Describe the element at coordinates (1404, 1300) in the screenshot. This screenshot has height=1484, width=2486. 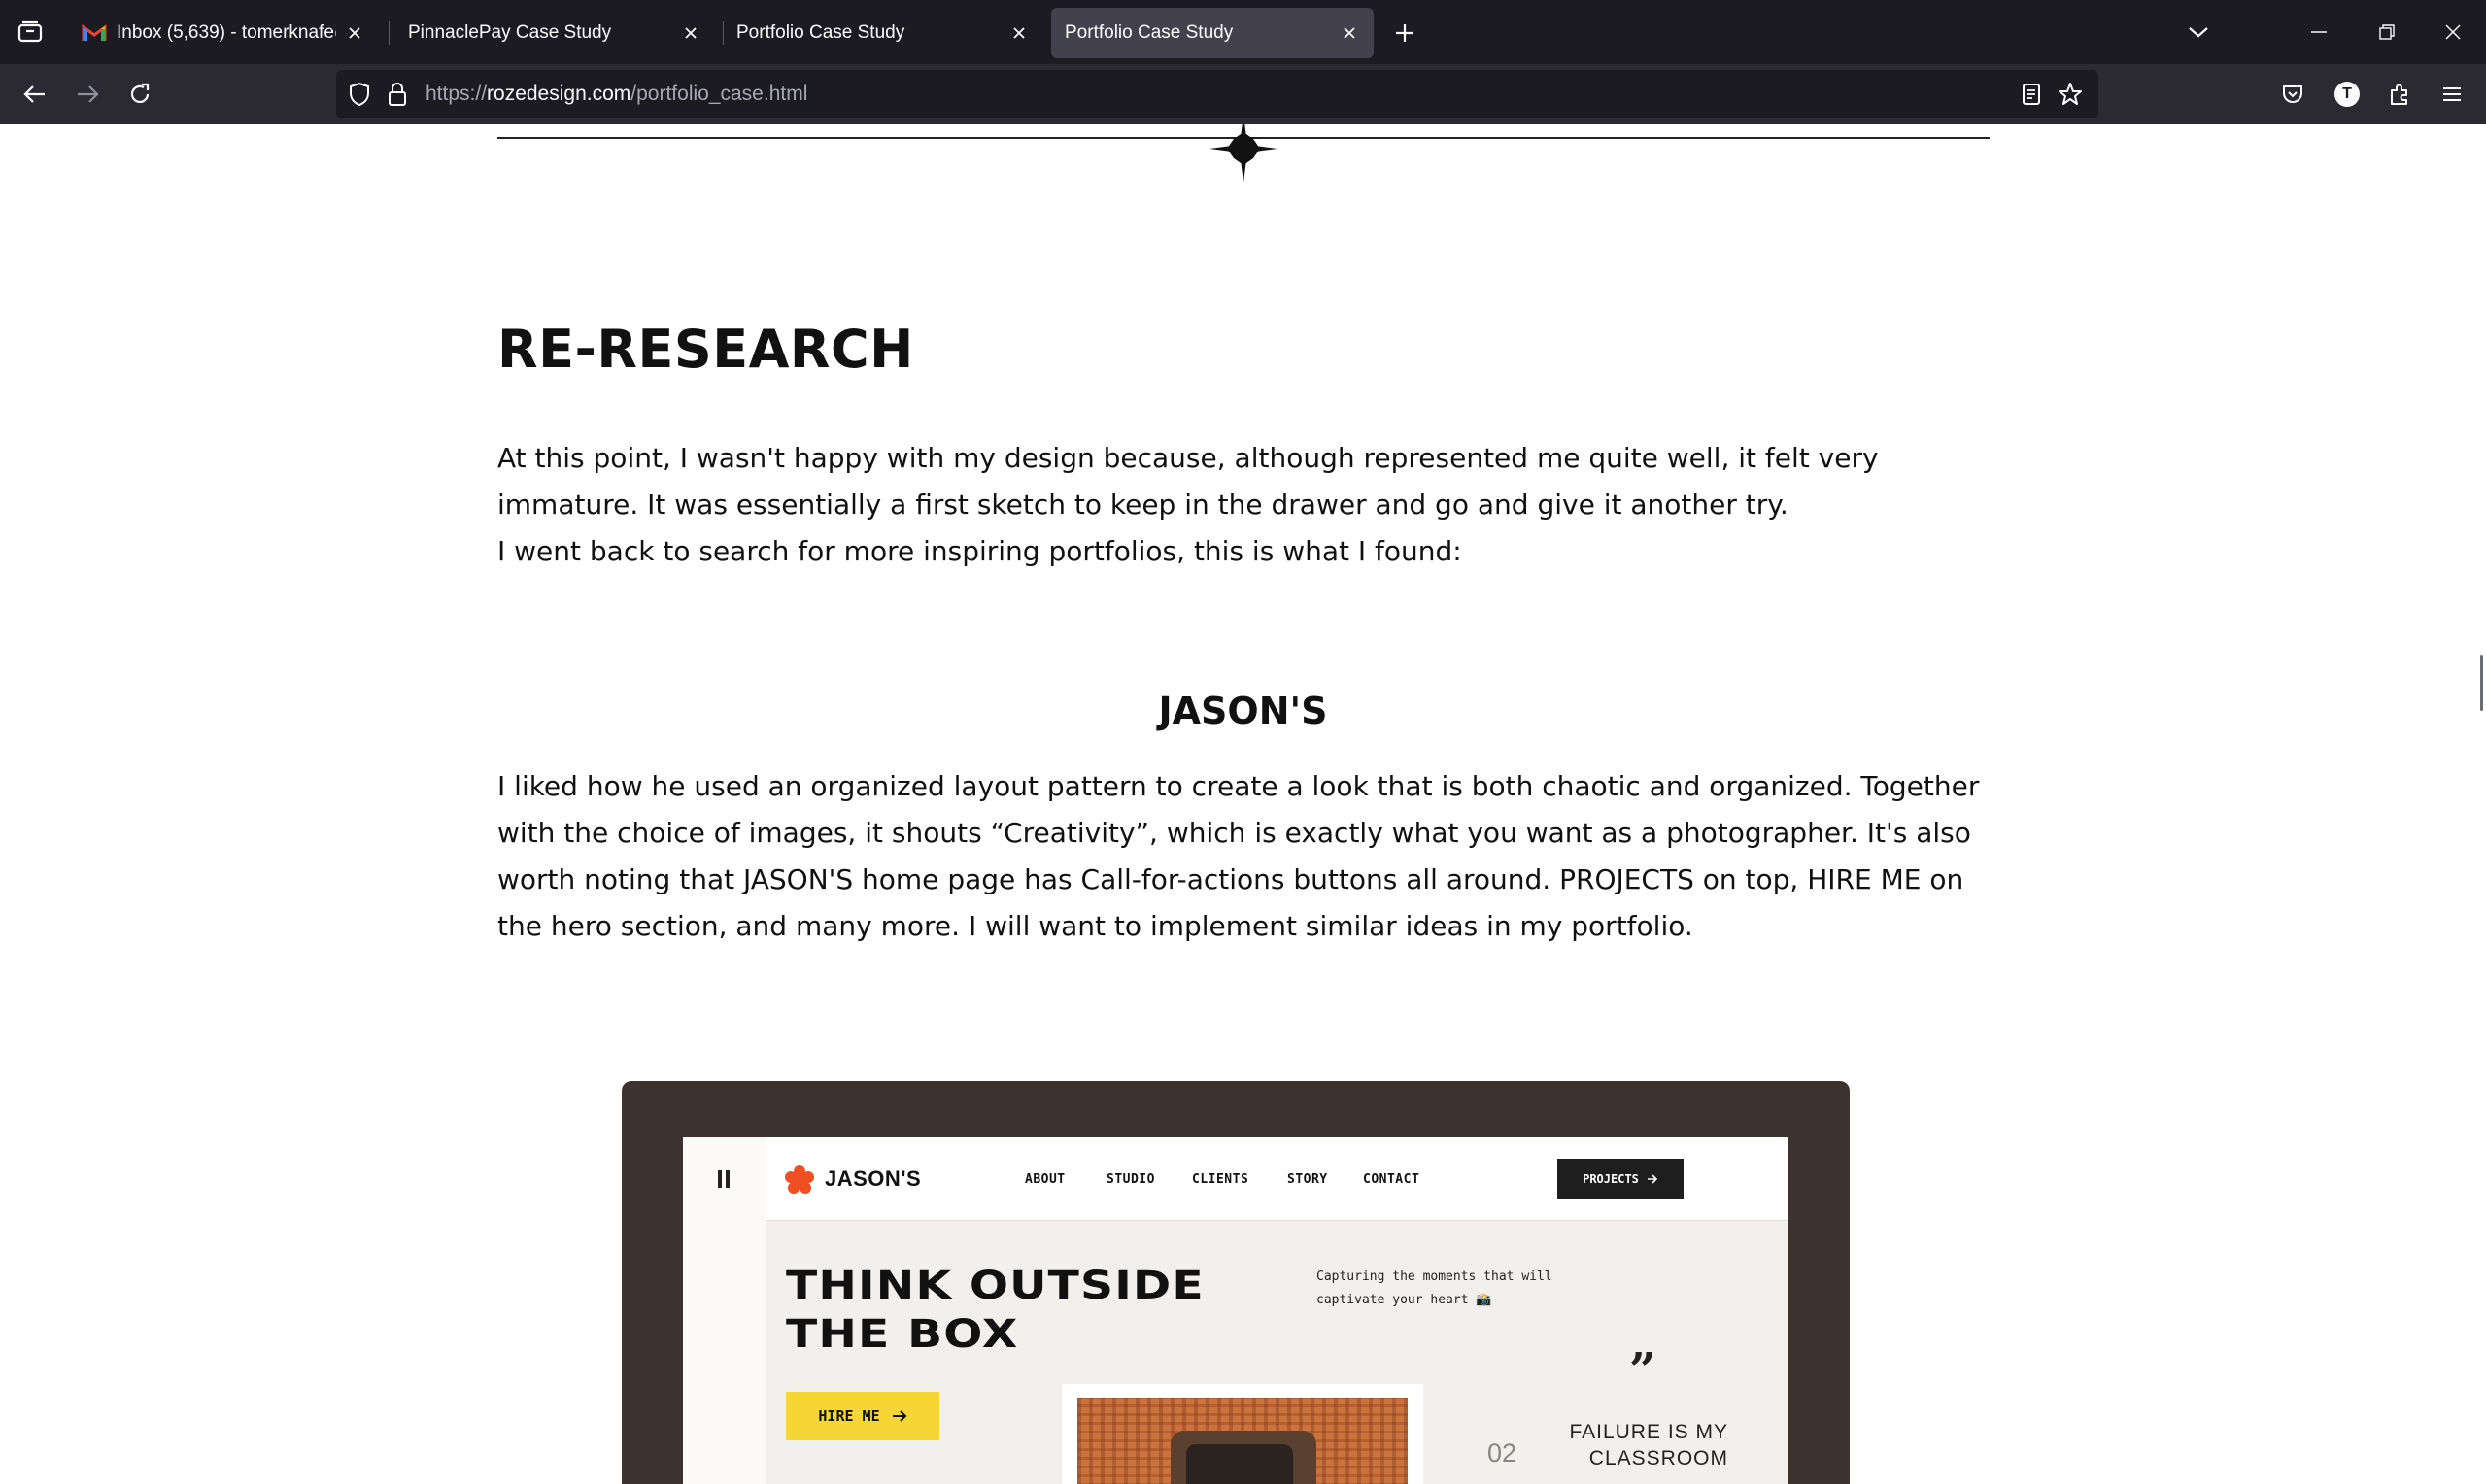
I see `example-caption-line: captivate your heart 📸` at that location.